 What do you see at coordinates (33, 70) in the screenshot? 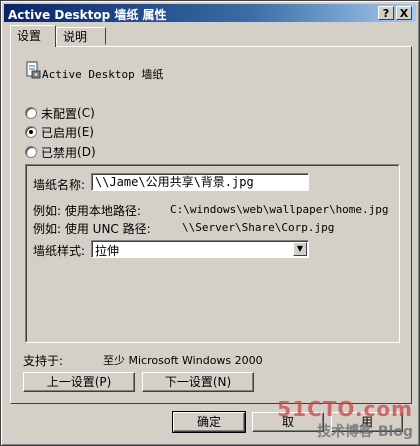
I see `policy-icon` at bounding box center [33, 70].